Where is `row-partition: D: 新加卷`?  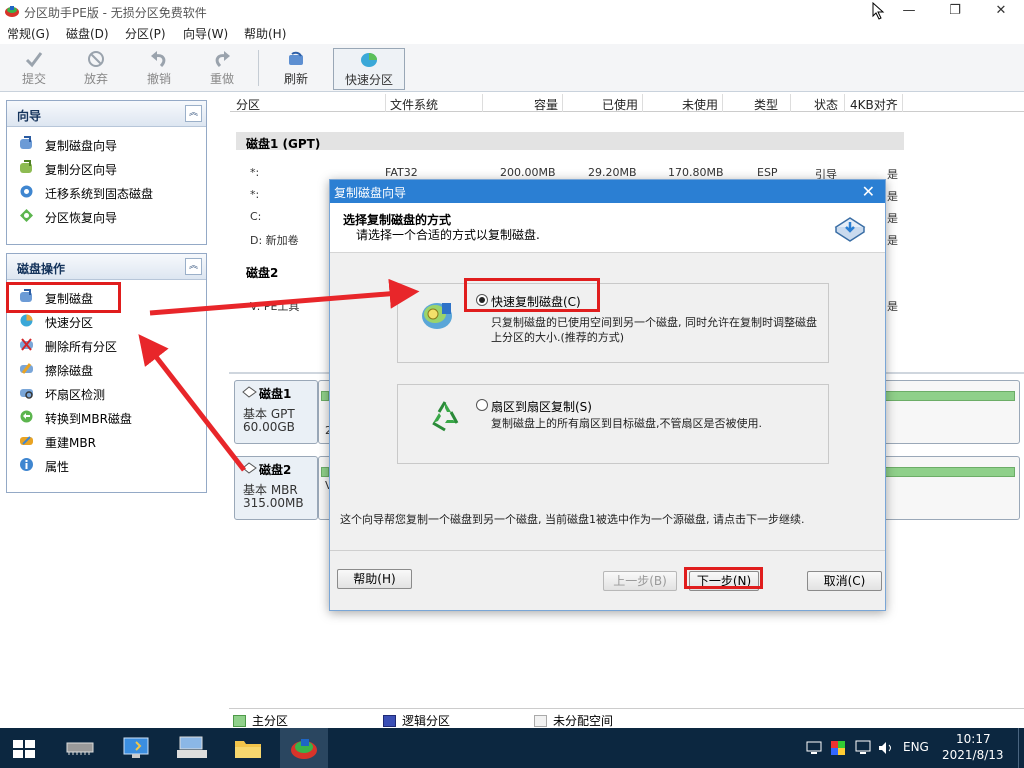 row-partition: D: 新加卷 is located at coordinates (274, 240).